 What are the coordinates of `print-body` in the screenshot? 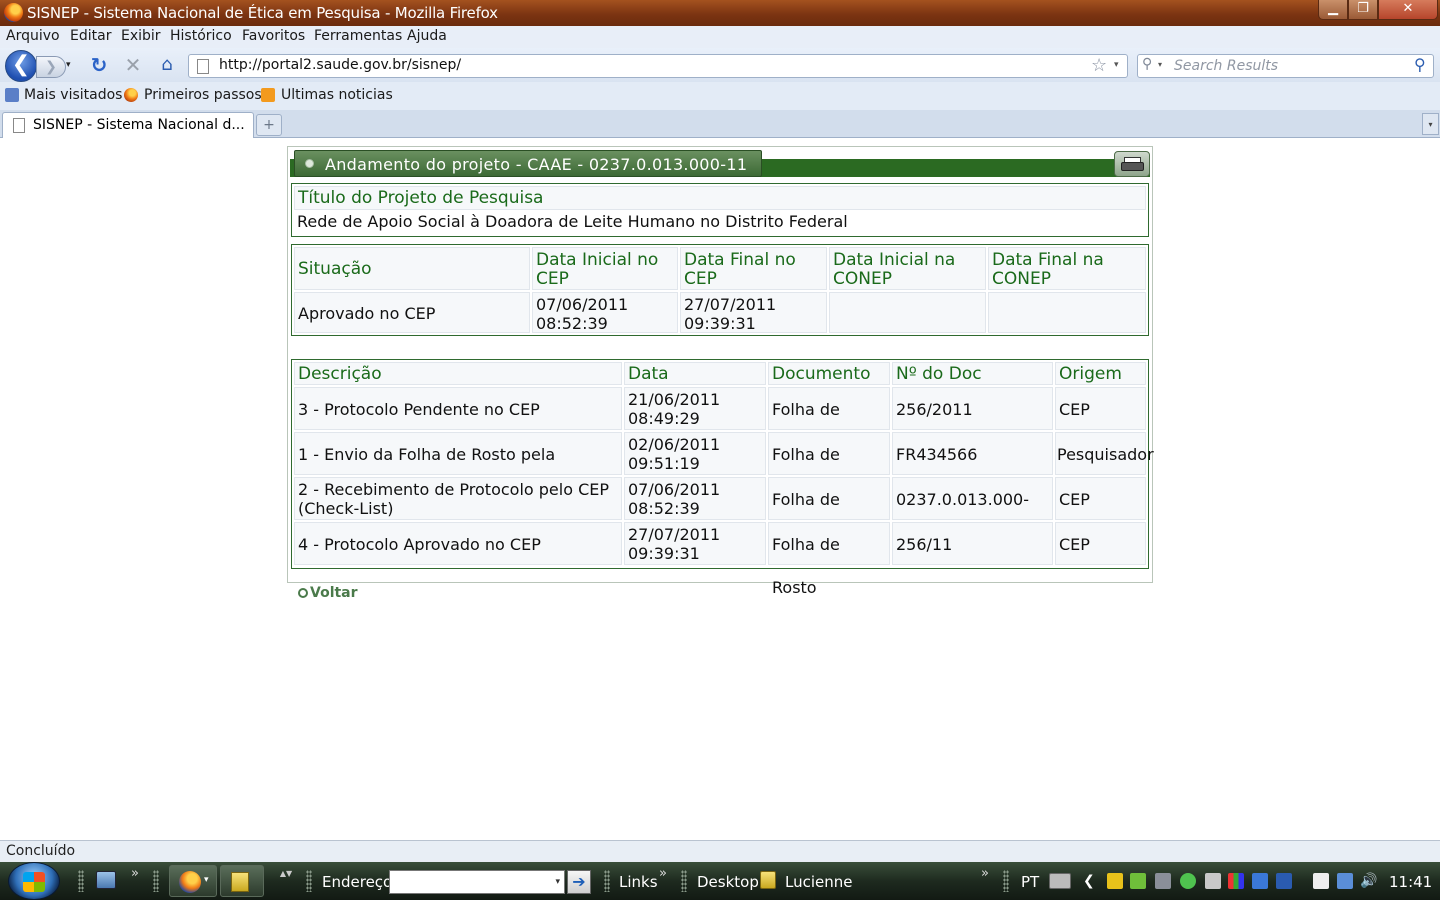 It's located at (1132, 166).